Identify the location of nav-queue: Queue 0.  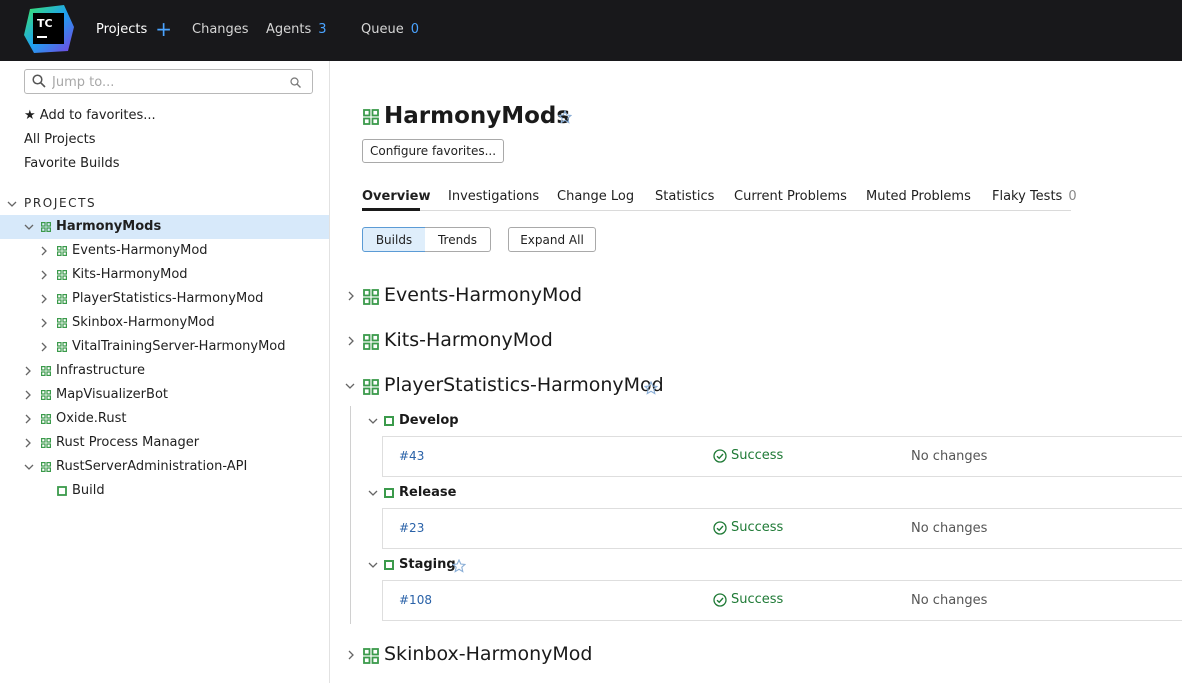
(390, 29).